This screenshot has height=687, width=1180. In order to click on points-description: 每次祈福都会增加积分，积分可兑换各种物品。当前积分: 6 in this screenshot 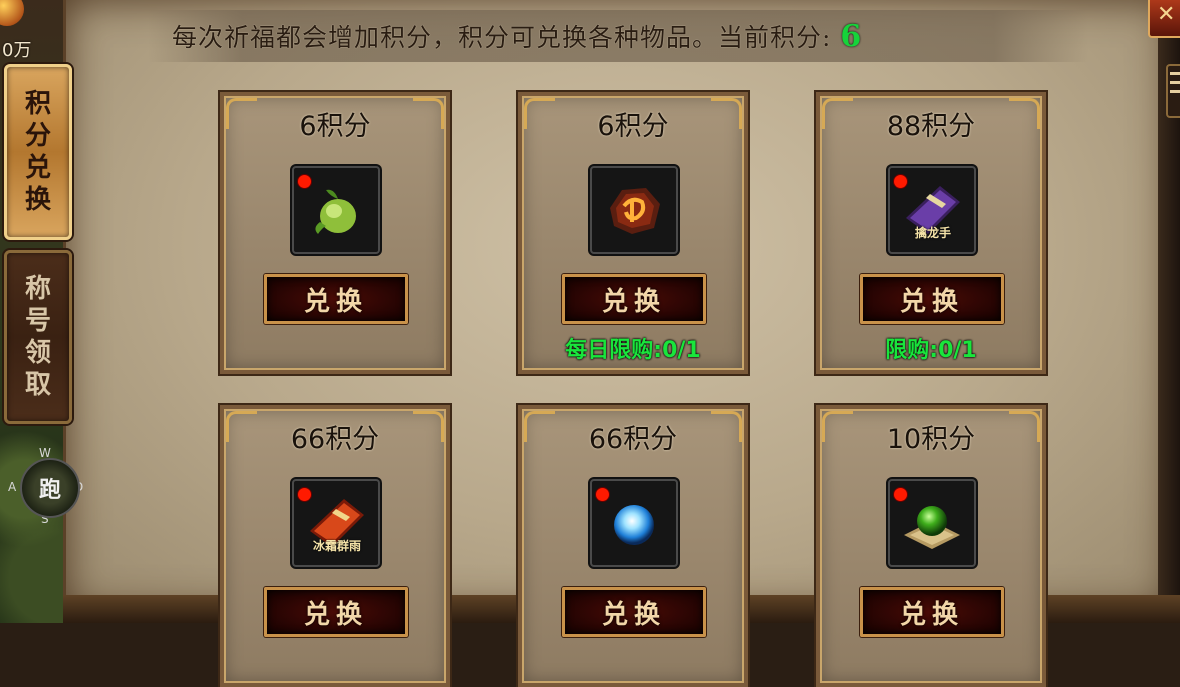, I will do `click(517, 38)`.